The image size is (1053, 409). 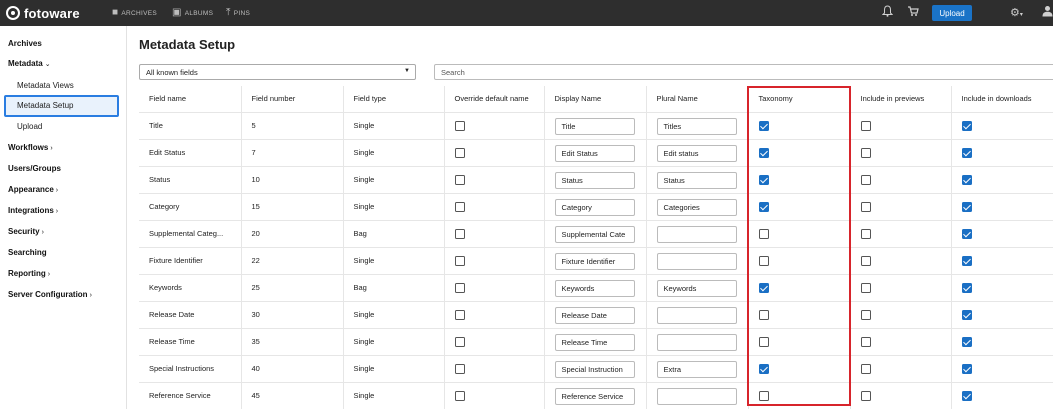 What do you see at coordinates (30, 148) in the screenshot?
I see `sidebar-item-workflows: Workflows ›` at bounding box center [30, 148].